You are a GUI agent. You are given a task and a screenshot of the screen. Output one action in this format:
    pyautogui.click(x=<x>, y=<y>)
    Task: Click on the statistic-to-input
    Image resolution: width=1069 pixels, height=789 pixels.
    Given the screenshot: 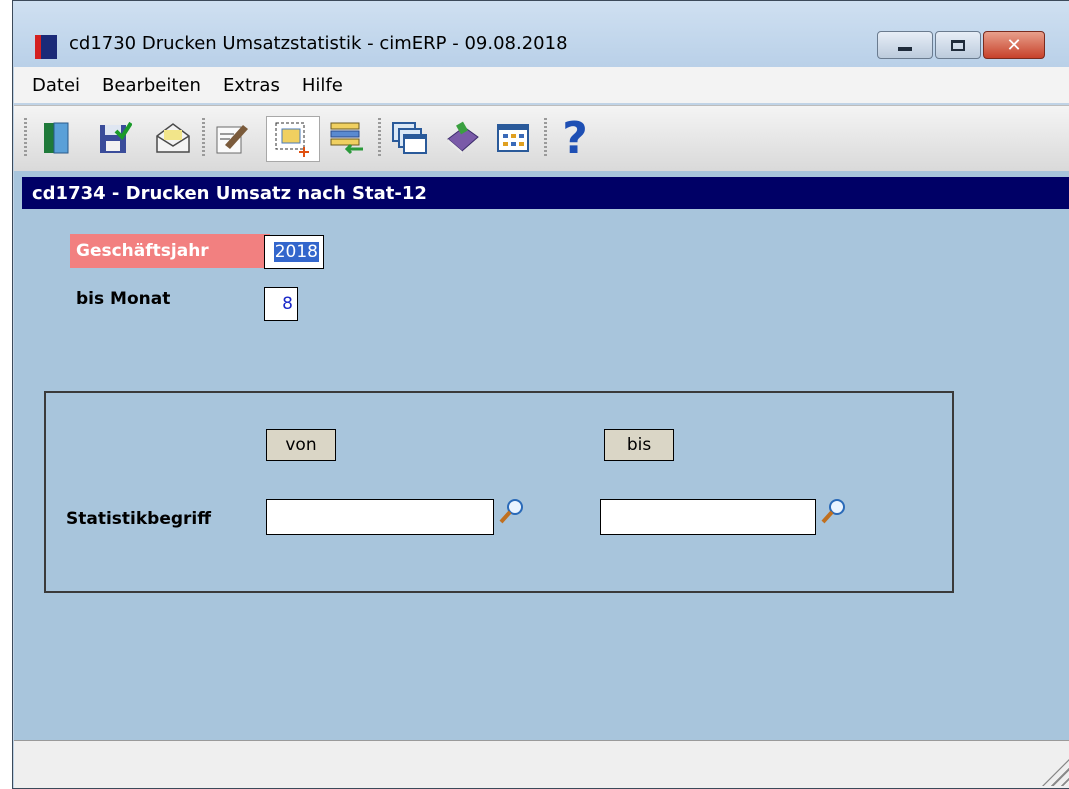 What is the action you would take?
    pyautogui.click(x=708, y=517)
    